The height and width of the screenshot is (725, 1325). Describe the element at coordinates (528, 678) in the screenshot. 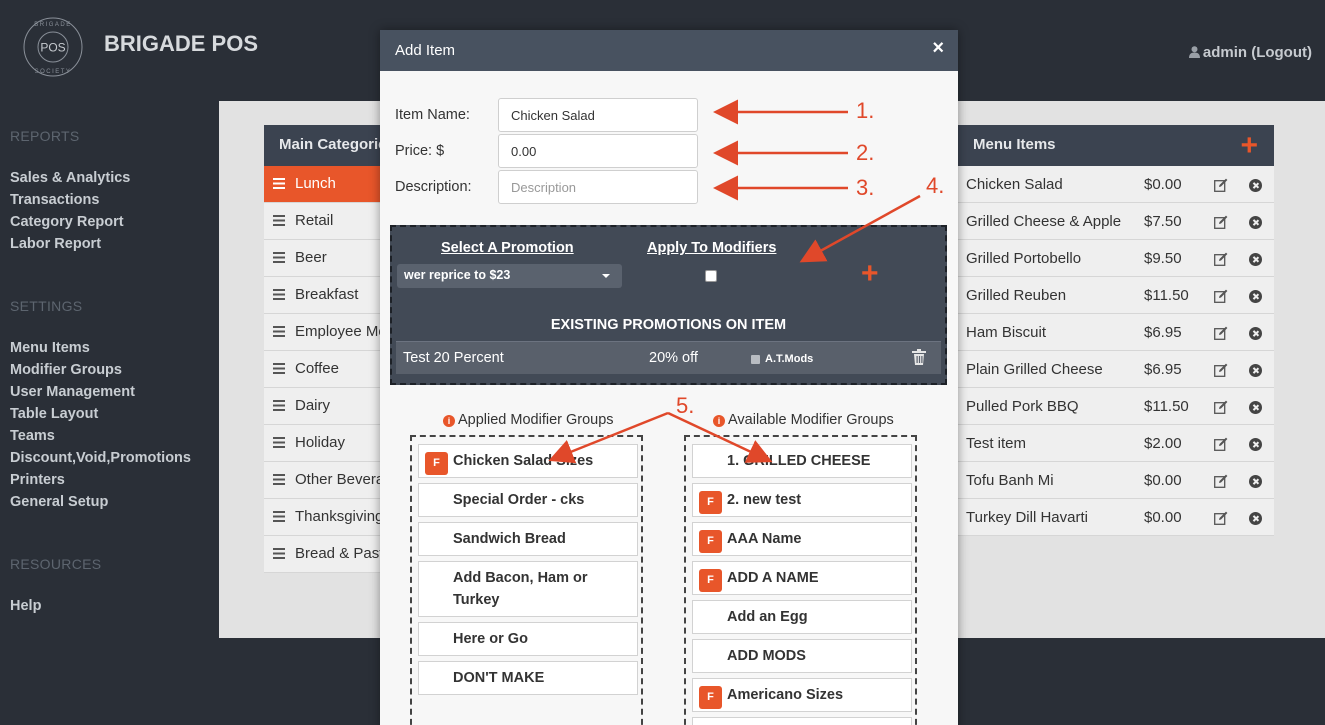

I see `modifier-group-item: DON'T MAKE` at that location.